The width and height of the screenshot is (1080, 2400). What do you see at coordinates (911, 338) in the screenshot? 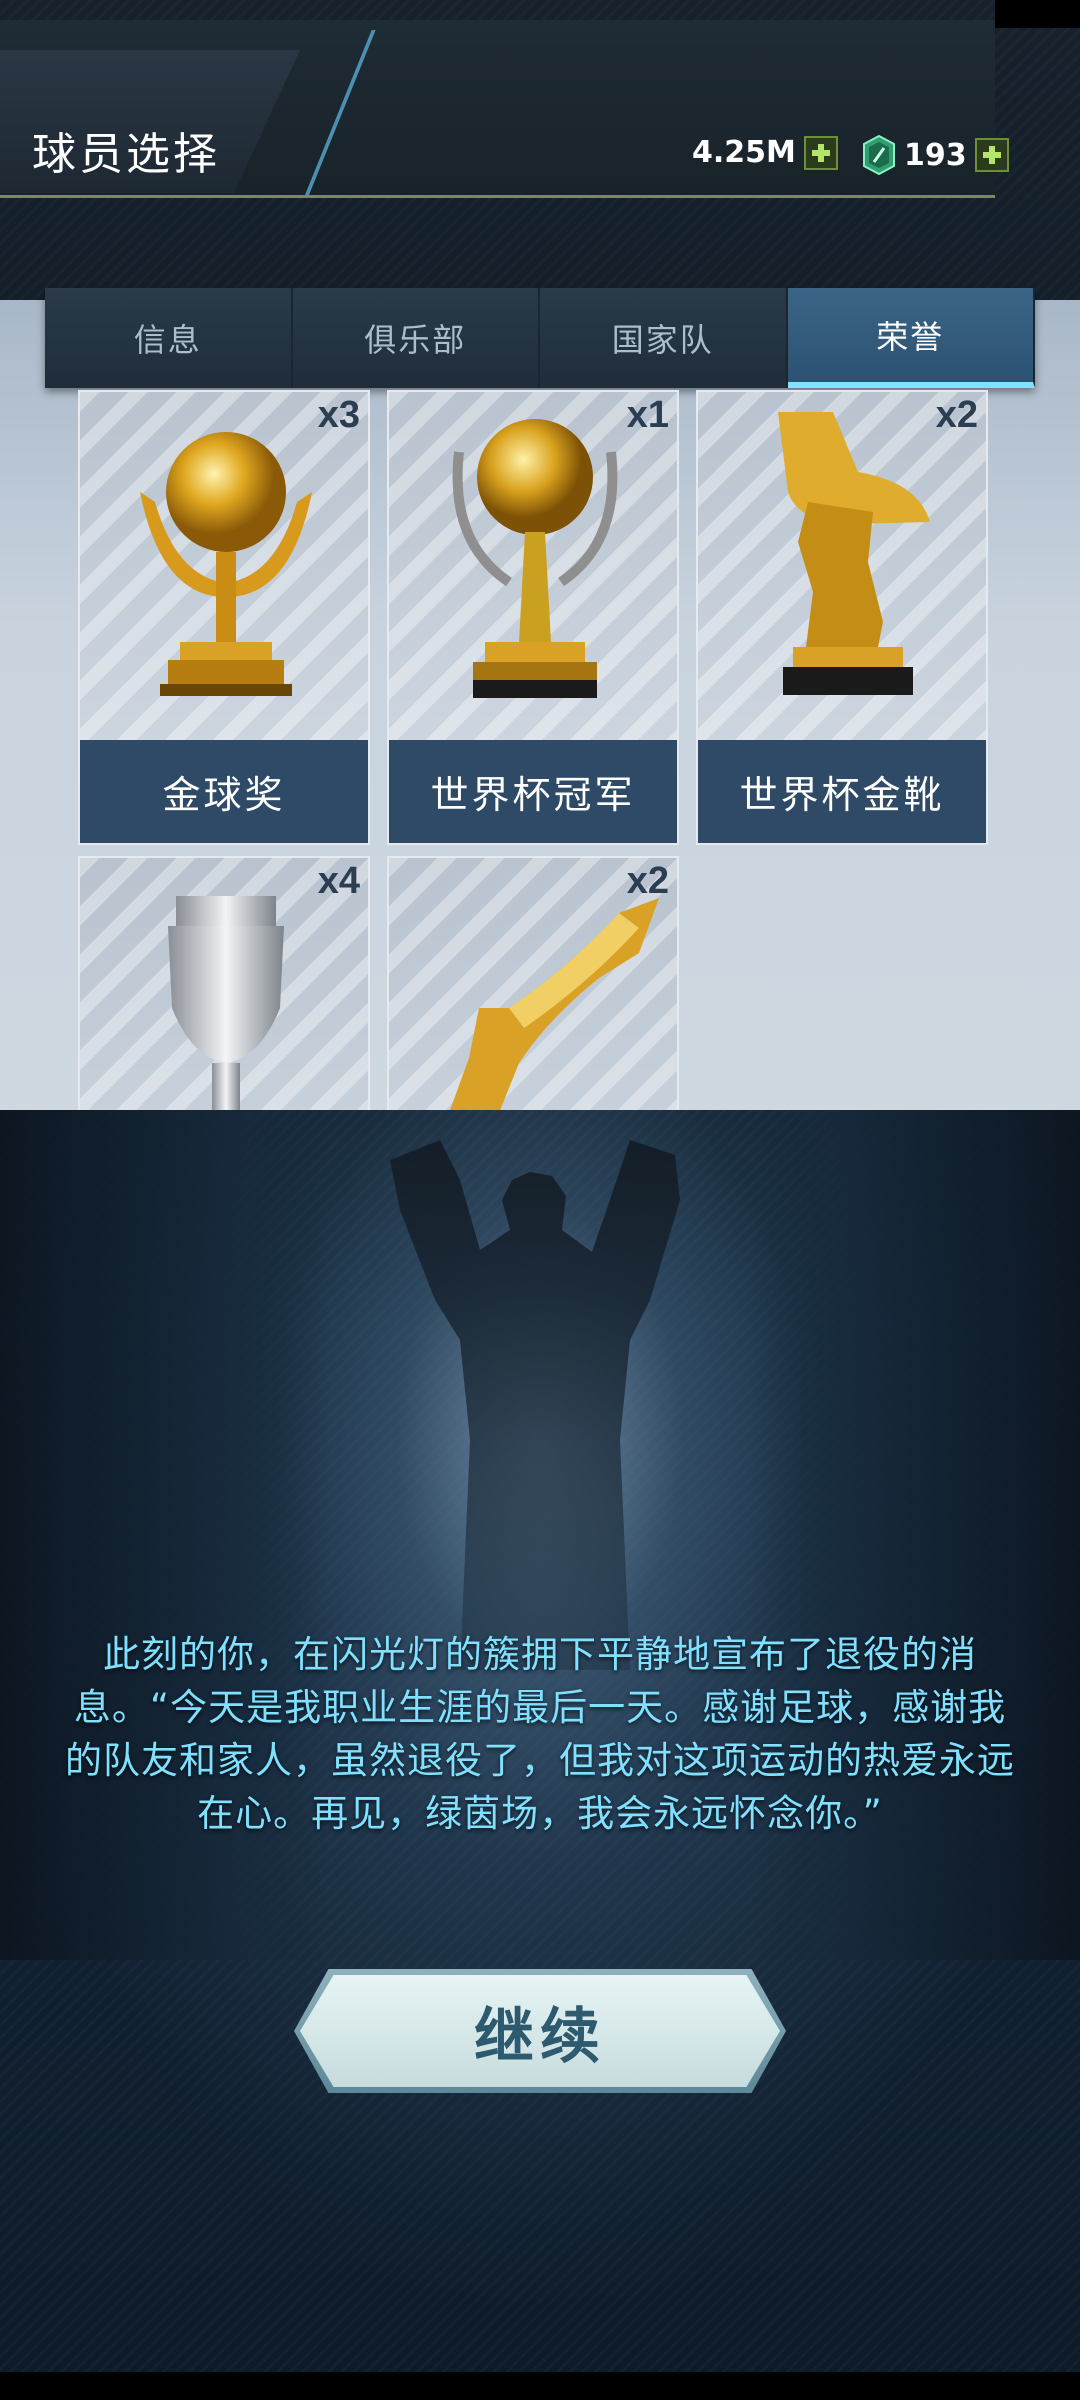
I see `tab-honors: 荣誉` at bounding box center [911, 338].